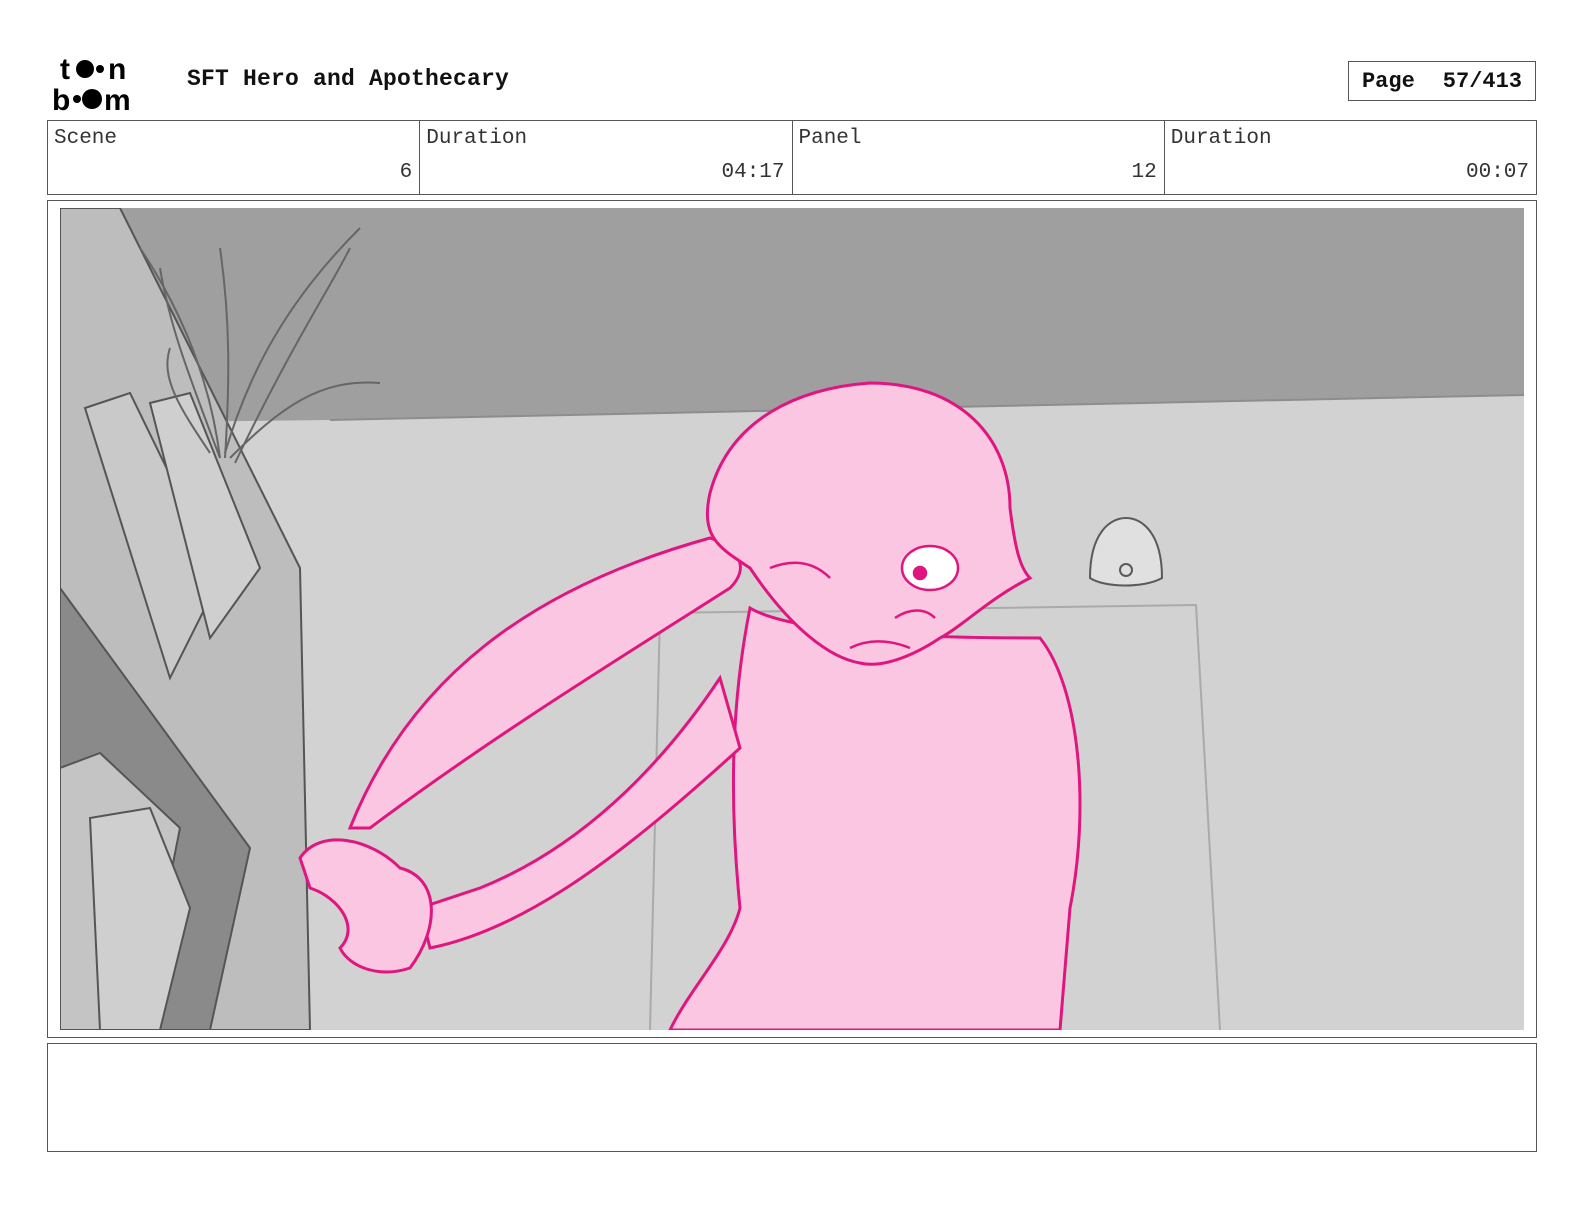 Image resolution: width=1584 pixels, height=1224 pixels. What do you see at coordinates (979, 157) in the screenshot?
I see `panel-cell: Panel 12` at bounding box center [979, 157].